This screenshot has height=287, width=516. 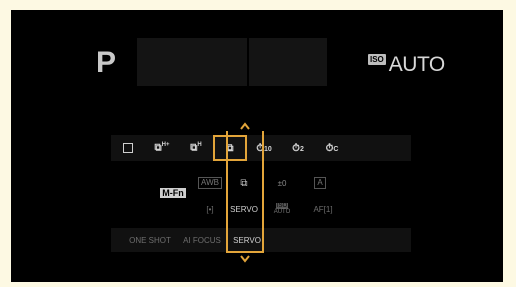 What do you see at coordinates (245, 126) in the screenshot?
I see `chevron-up-icon` at bounding box center [245, 126].